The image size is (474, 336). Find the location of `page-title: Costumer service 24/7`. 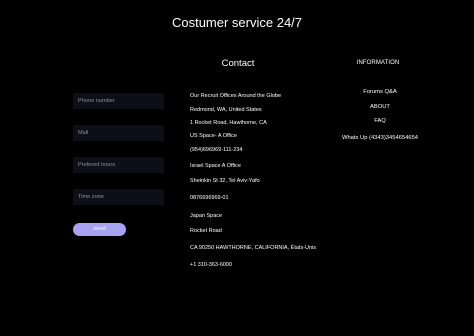

page-title: Costumer service 24/7 is located at coordinates (237, 22).